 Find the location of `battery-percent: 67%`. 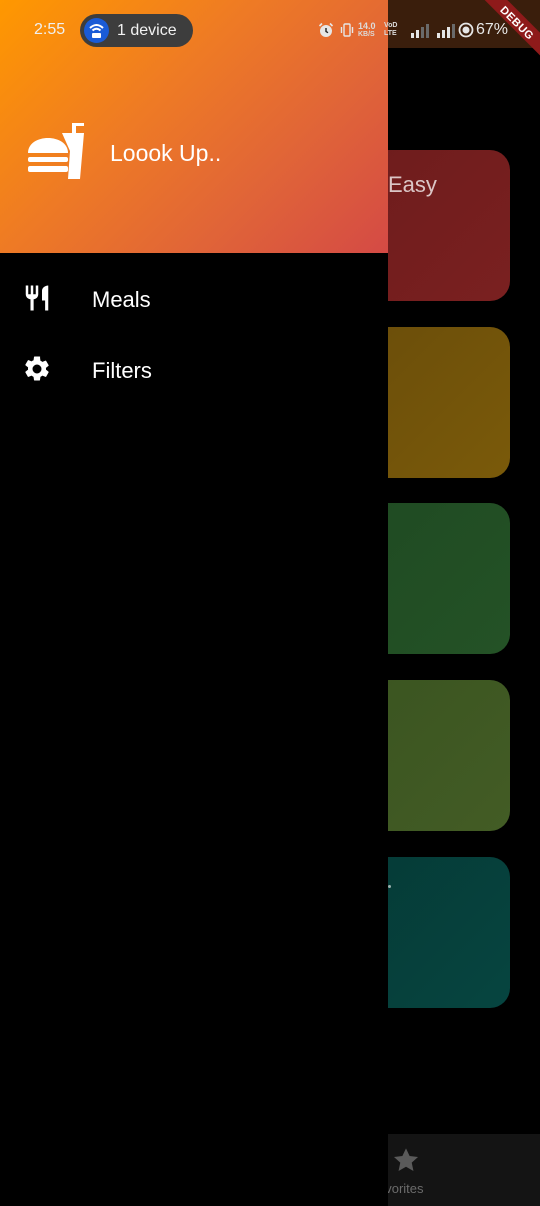

battery-percent: 67% is located at coordinates (492, 29).